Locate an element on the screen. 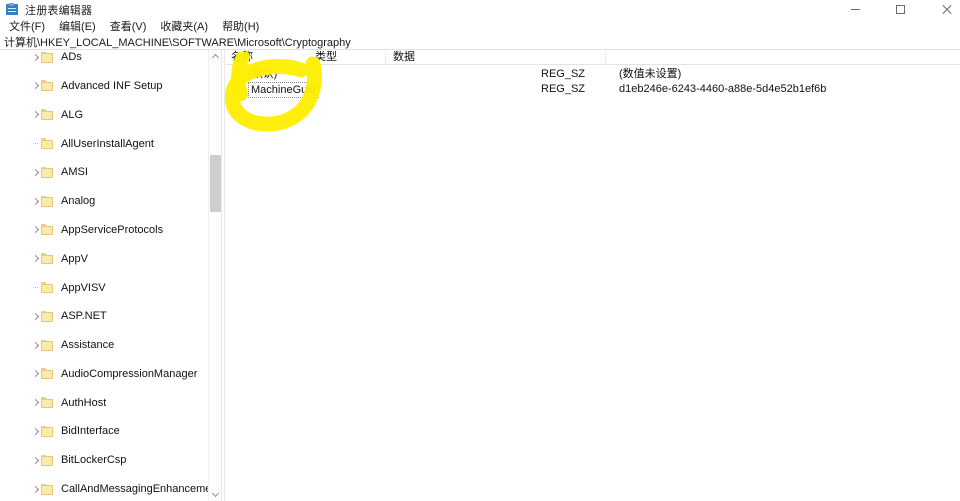 Image resolution: width=960 pixels, height=501 pixels. tree-item-alg: ALG is located at coordinates (104, 115).